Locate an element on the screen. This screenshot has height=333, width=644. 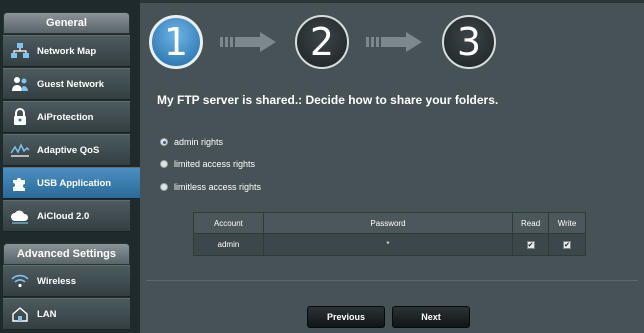
sidebar-item-aiprotection: AiProtection is located at coordinates (66, 117).